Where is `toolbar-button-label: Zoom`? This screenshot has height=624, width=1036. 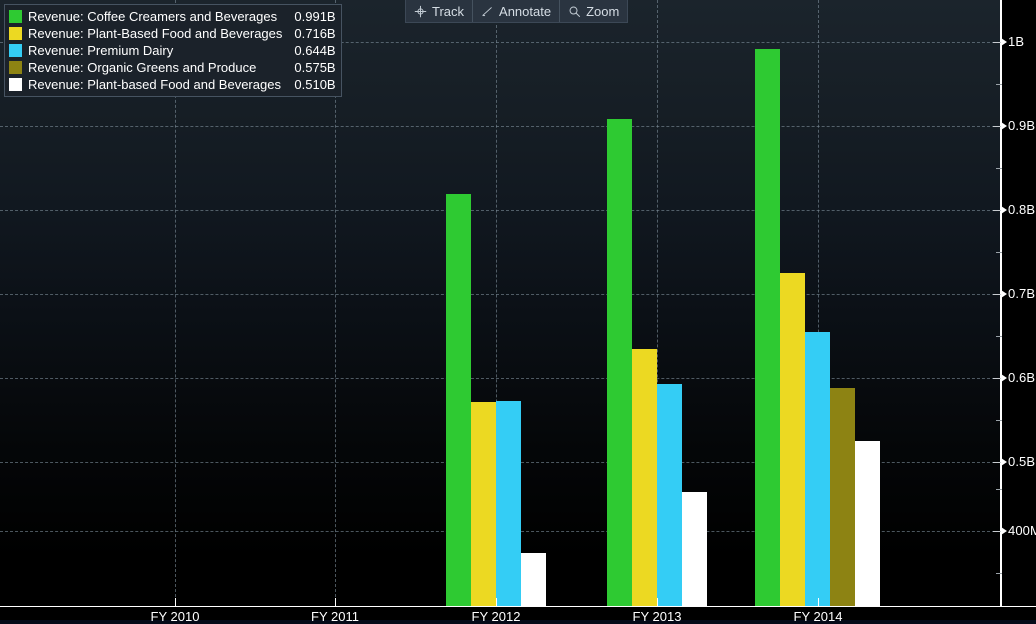 toolbar-button-label: Zoom is located at coordinates (603, 11).